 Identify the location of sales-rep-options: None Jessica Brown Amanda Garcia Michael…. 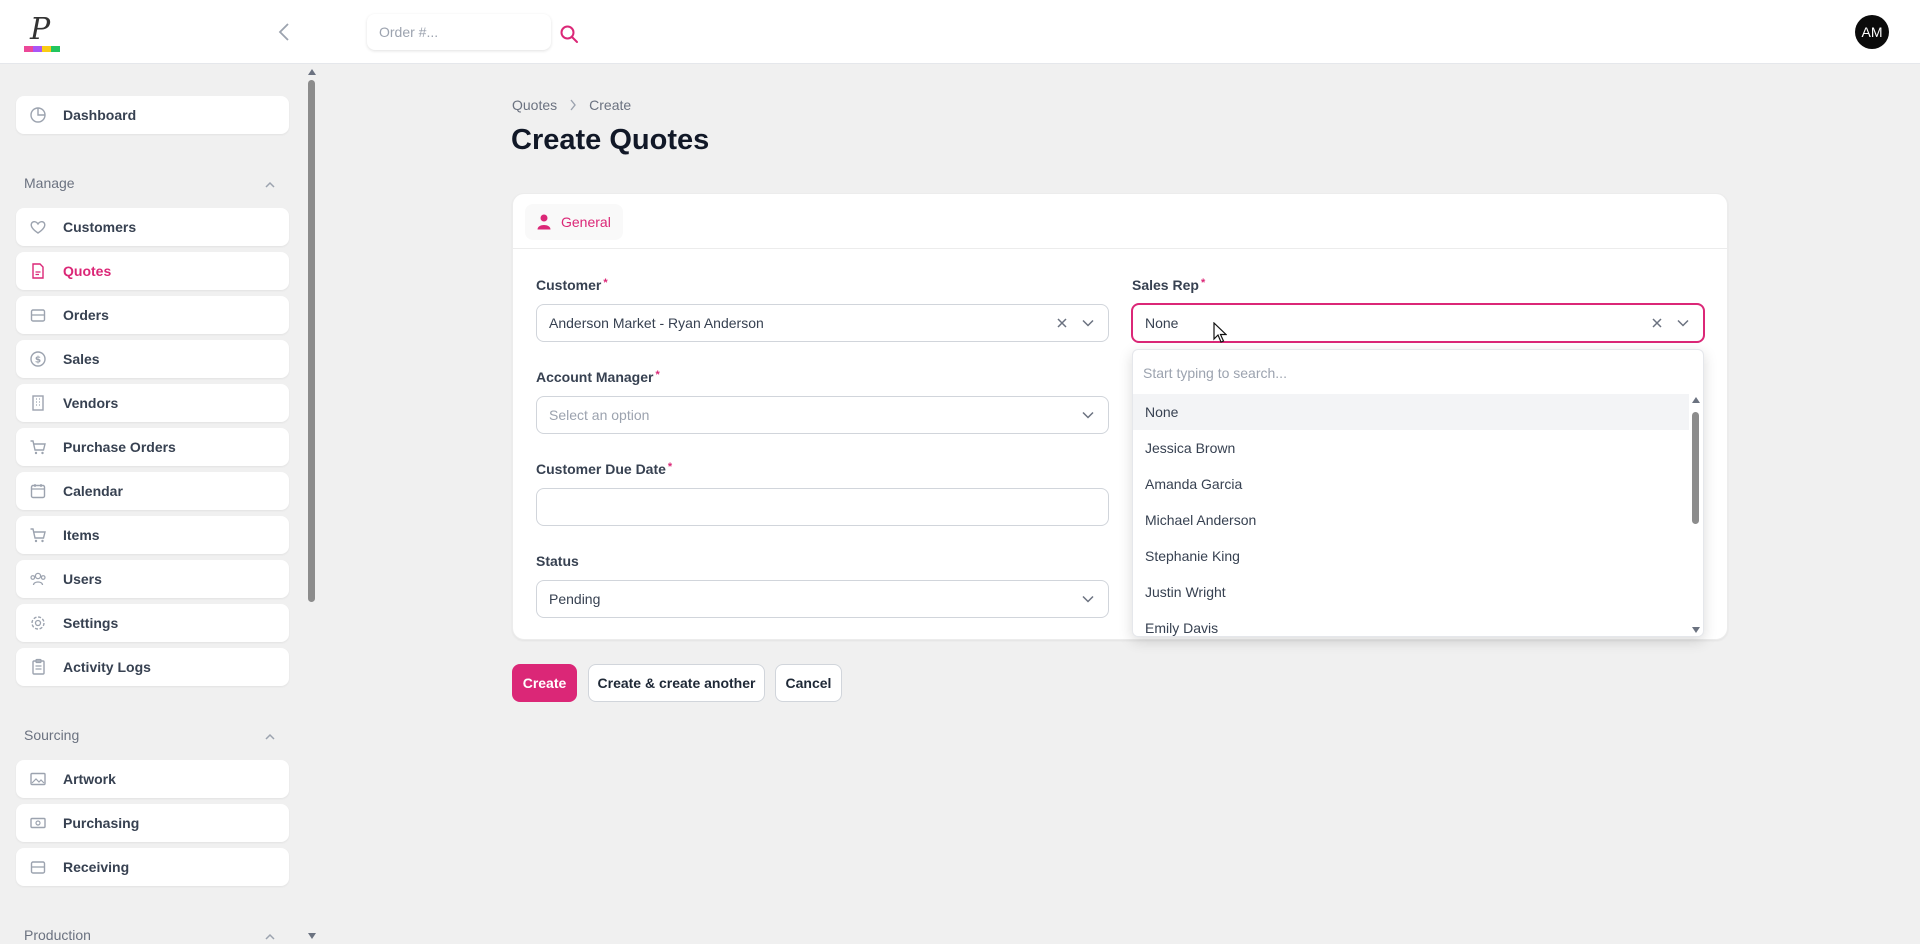
(1411, 515).